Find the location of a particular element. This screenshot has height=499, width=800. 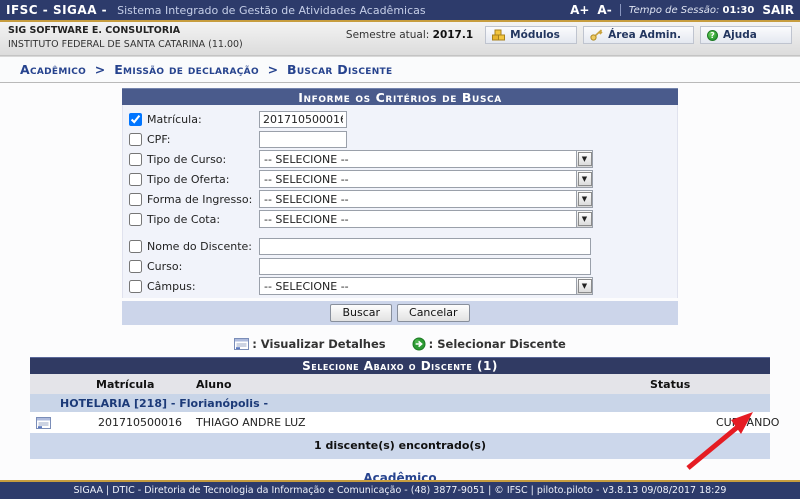

font-increase-button: A+ is located at coordinates (579, 10).